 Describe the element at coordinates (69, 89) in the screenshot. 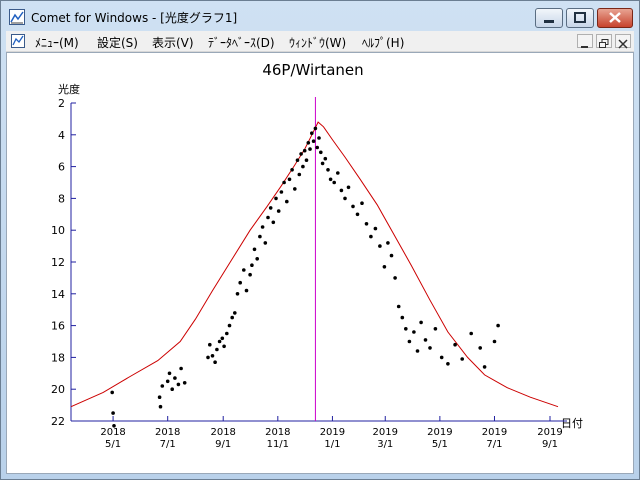

I see `y-axis-label: 光度` at that location.